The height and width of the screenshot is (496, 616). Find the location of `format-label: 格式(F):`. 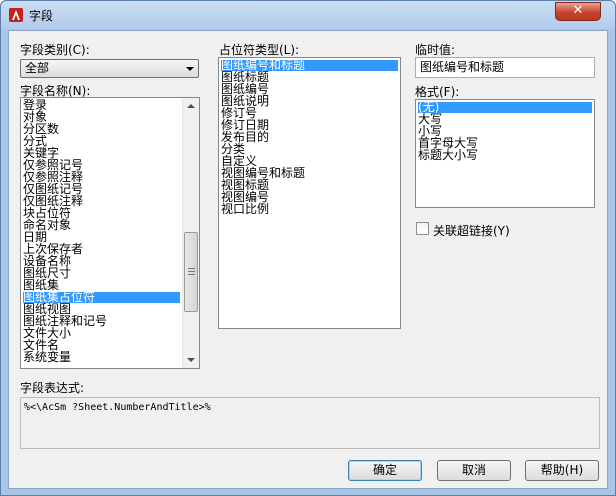

format-label: 格式(F): is located at coordinates (437, 92).